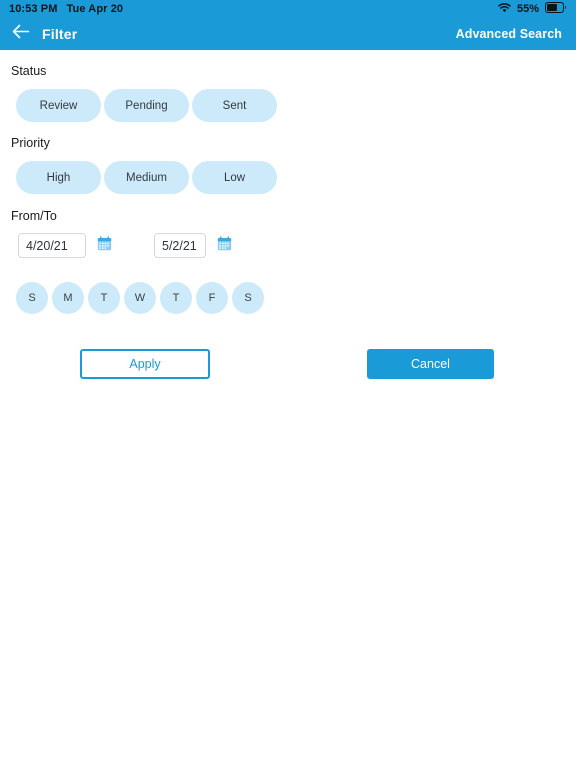  What do you see at coordinates (140, 298) in the screenshot?
I see `day-circle-wednesday: W` at bounding box center [140, 298].